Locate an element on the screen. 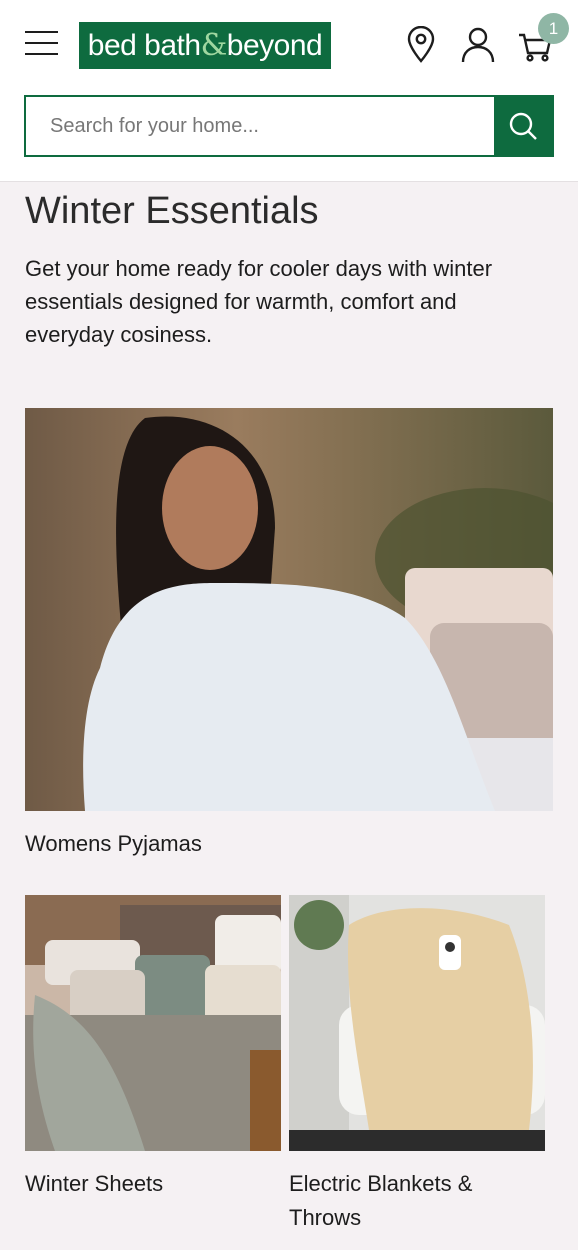 This screenshot has width=578, height=1250. page-title: Winter Essentials is located at coordinates (172, 211).